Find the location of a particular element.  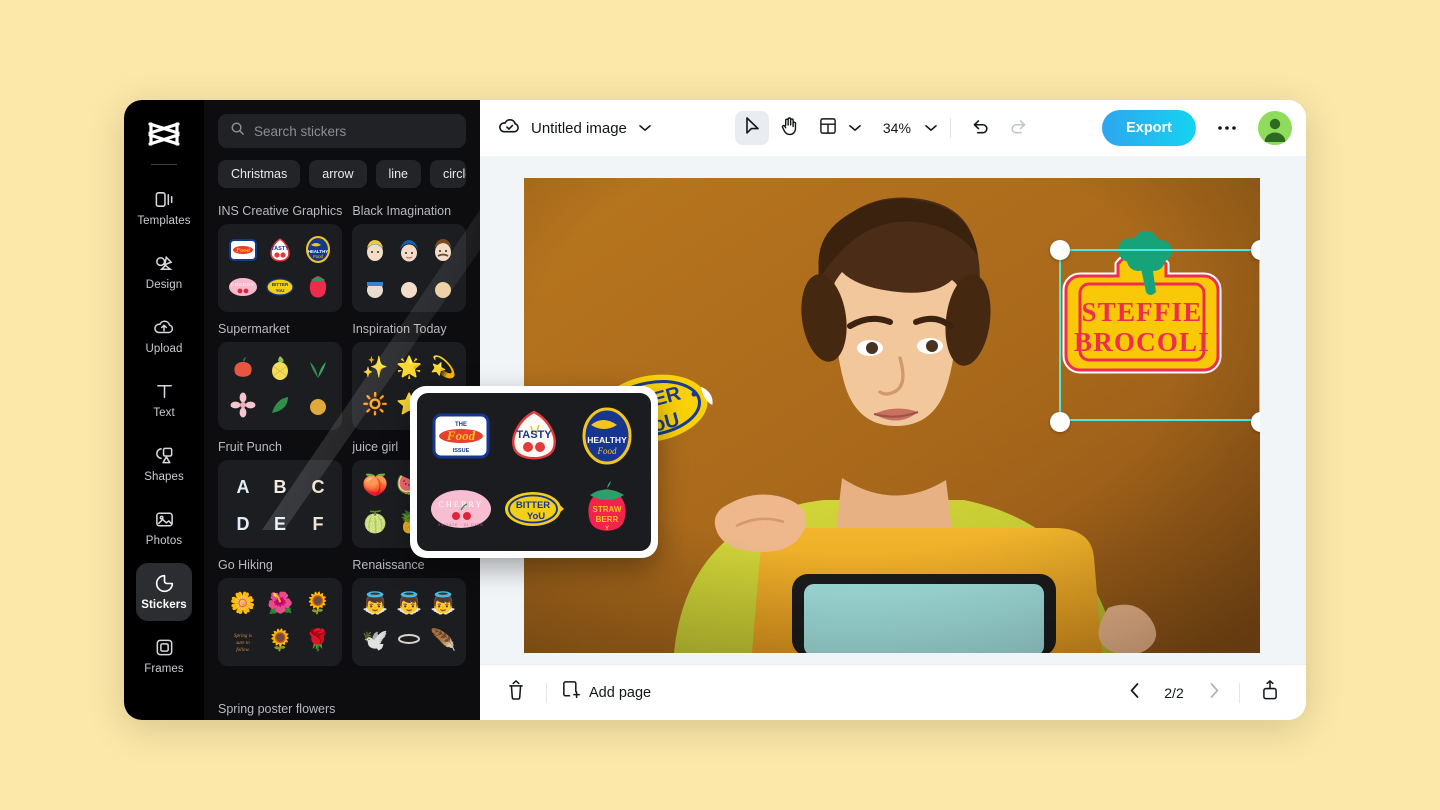

expand-pages-button is located at coordinates (1270, 693).